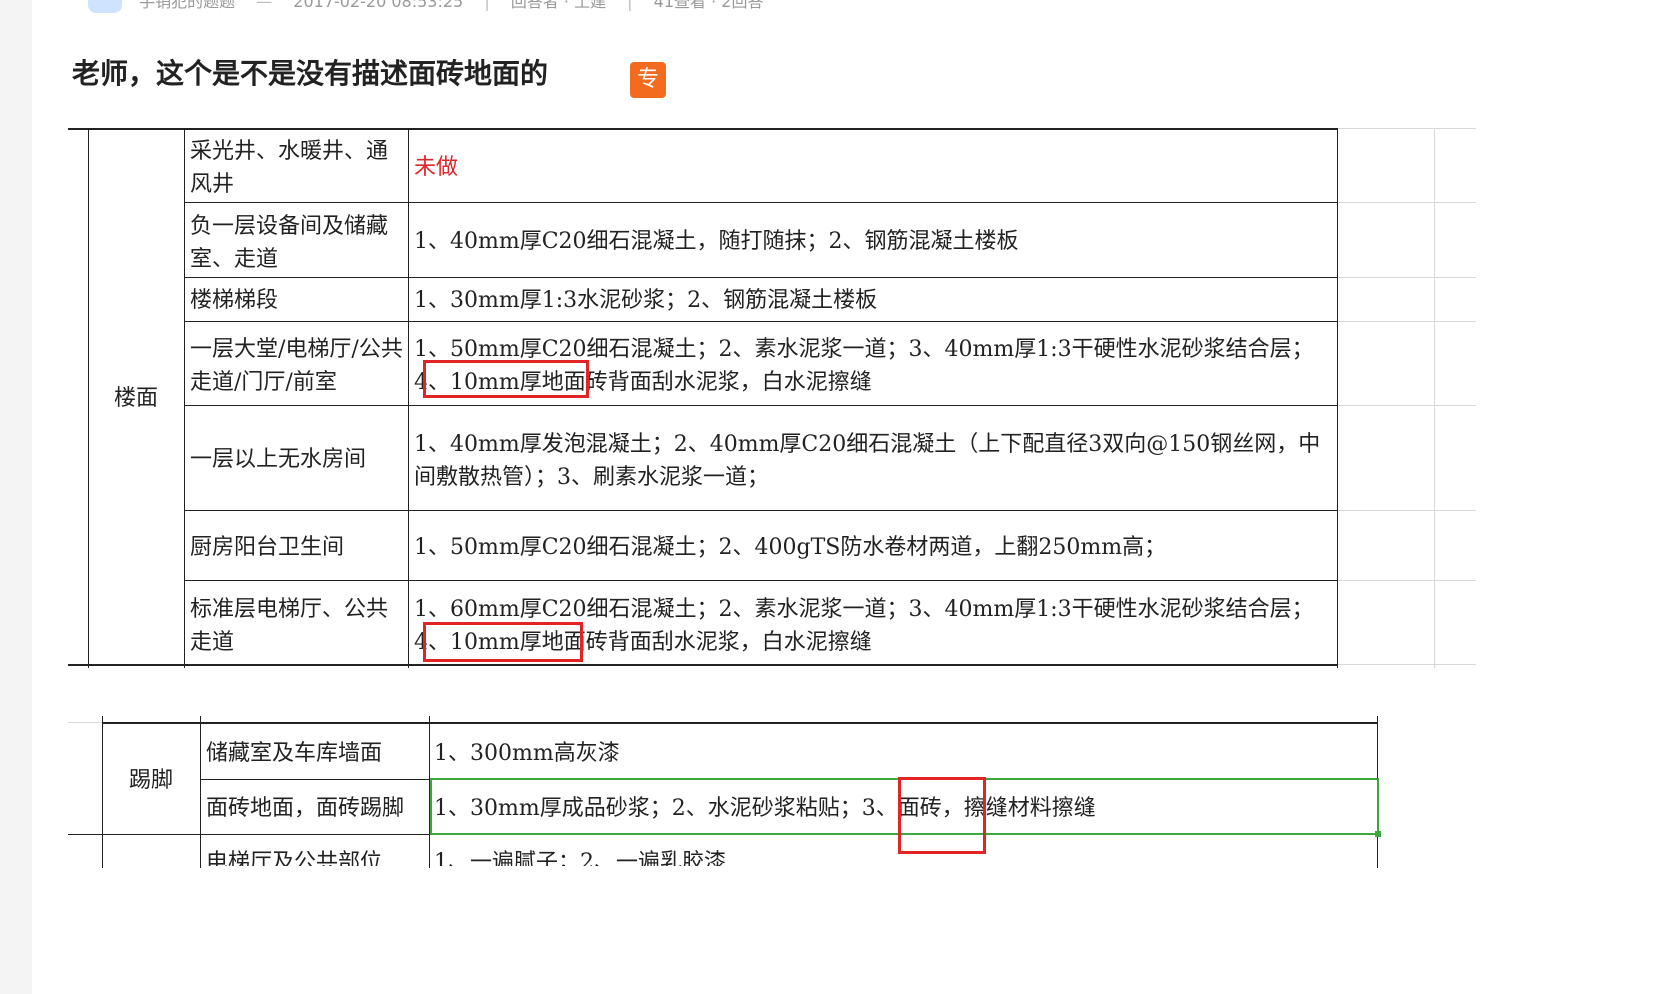 The height and width of the screenshot is (994, 1671). Describe the element at coordinates (1378, 834) in the screenshot. I see `fill-handle` at that location.